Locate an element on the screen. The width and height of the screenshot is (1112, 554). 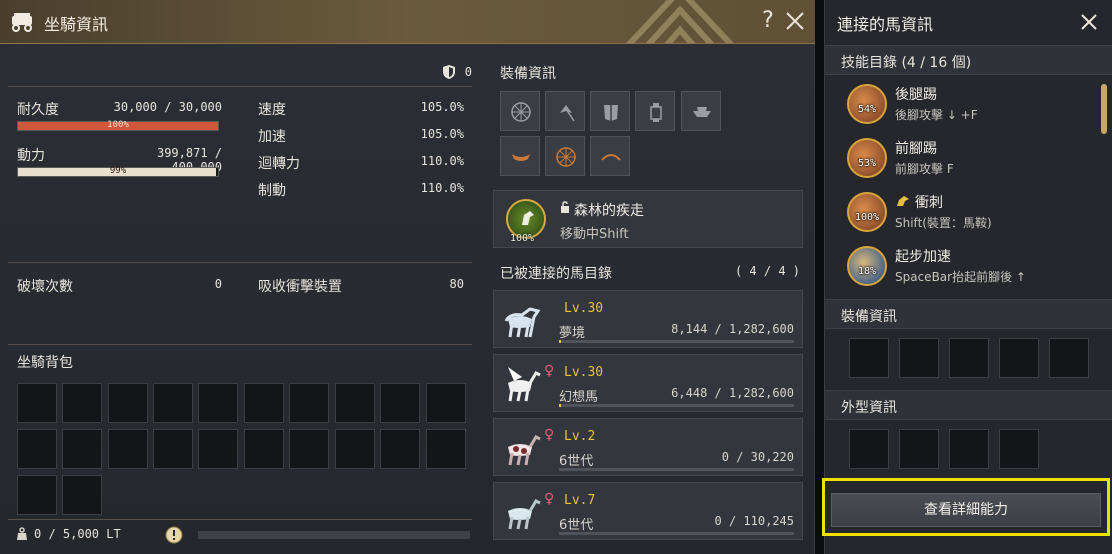
help-button: ? is located at coordinates (768, 21).